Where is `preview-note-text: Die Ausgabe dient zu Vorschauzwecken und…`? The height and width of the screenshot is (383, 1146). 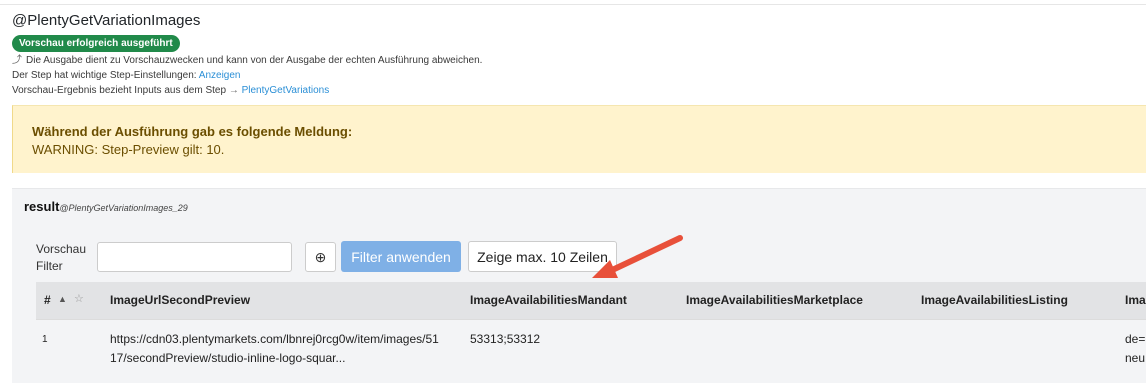
preview-note-text: Die Ausgabe dient zu Vorschauzwecken und… is located at coordinates (254, 60).